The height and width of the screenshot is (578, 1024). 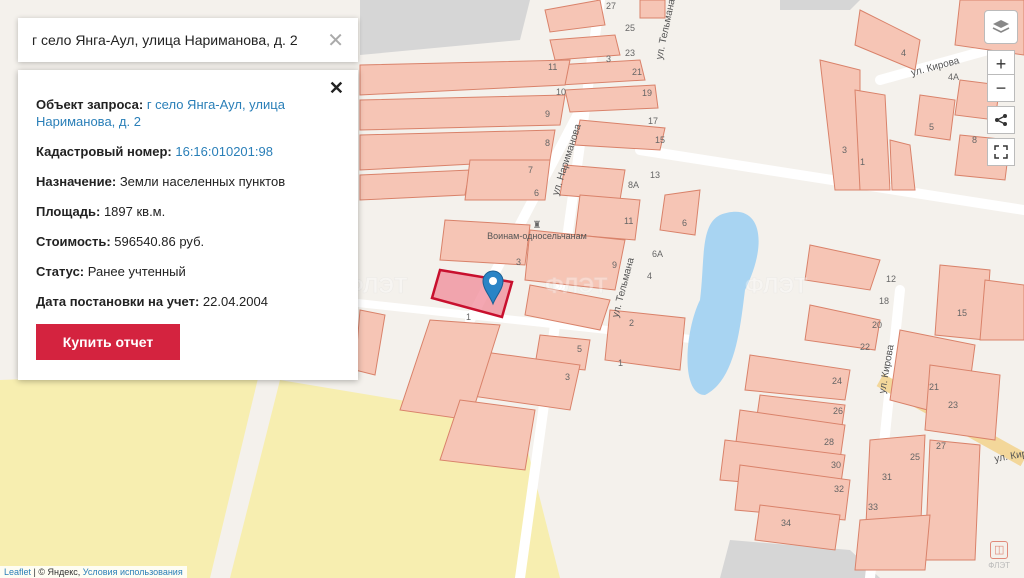 I want to click on house-number: 22, so click(x=865, y=347).